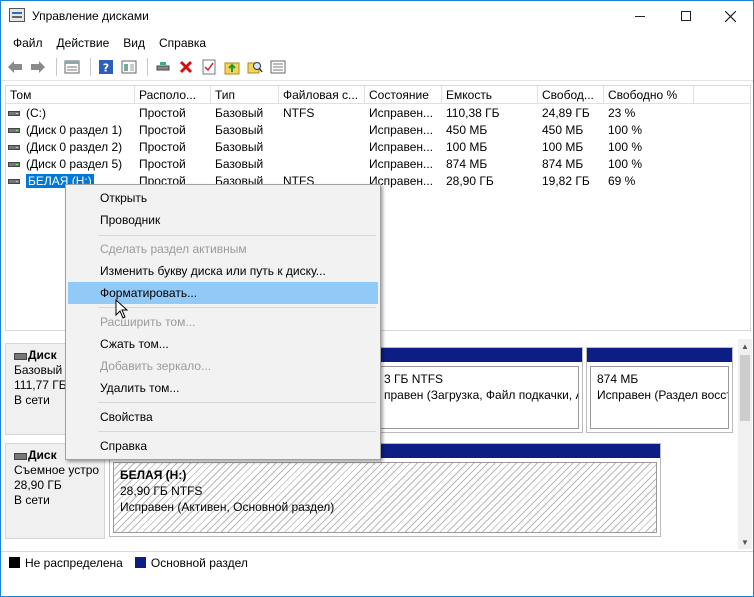 This screenshot has width=754, height=597. What do you see at coordinates (255, 67) in the screenshot?
I see `search-folder-button` at bounding box center [255, 67].